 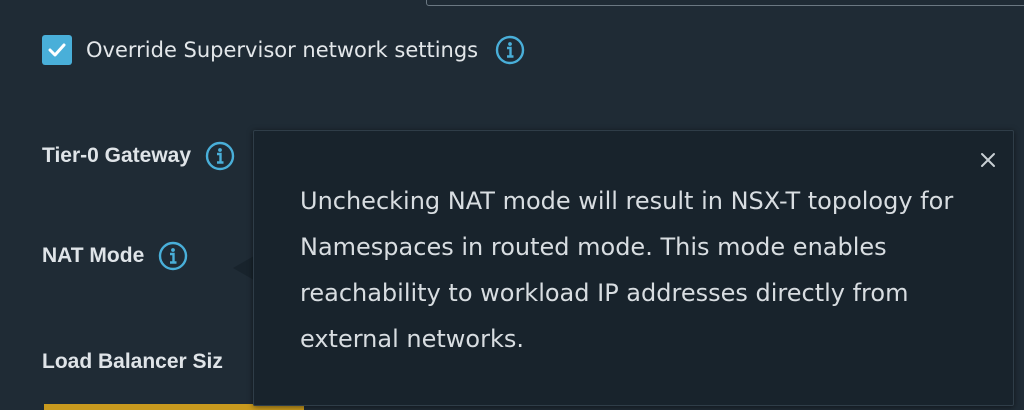 I want to click on override-network-settings-label: Override Supervisor network settings, so click(x=282, y=50).